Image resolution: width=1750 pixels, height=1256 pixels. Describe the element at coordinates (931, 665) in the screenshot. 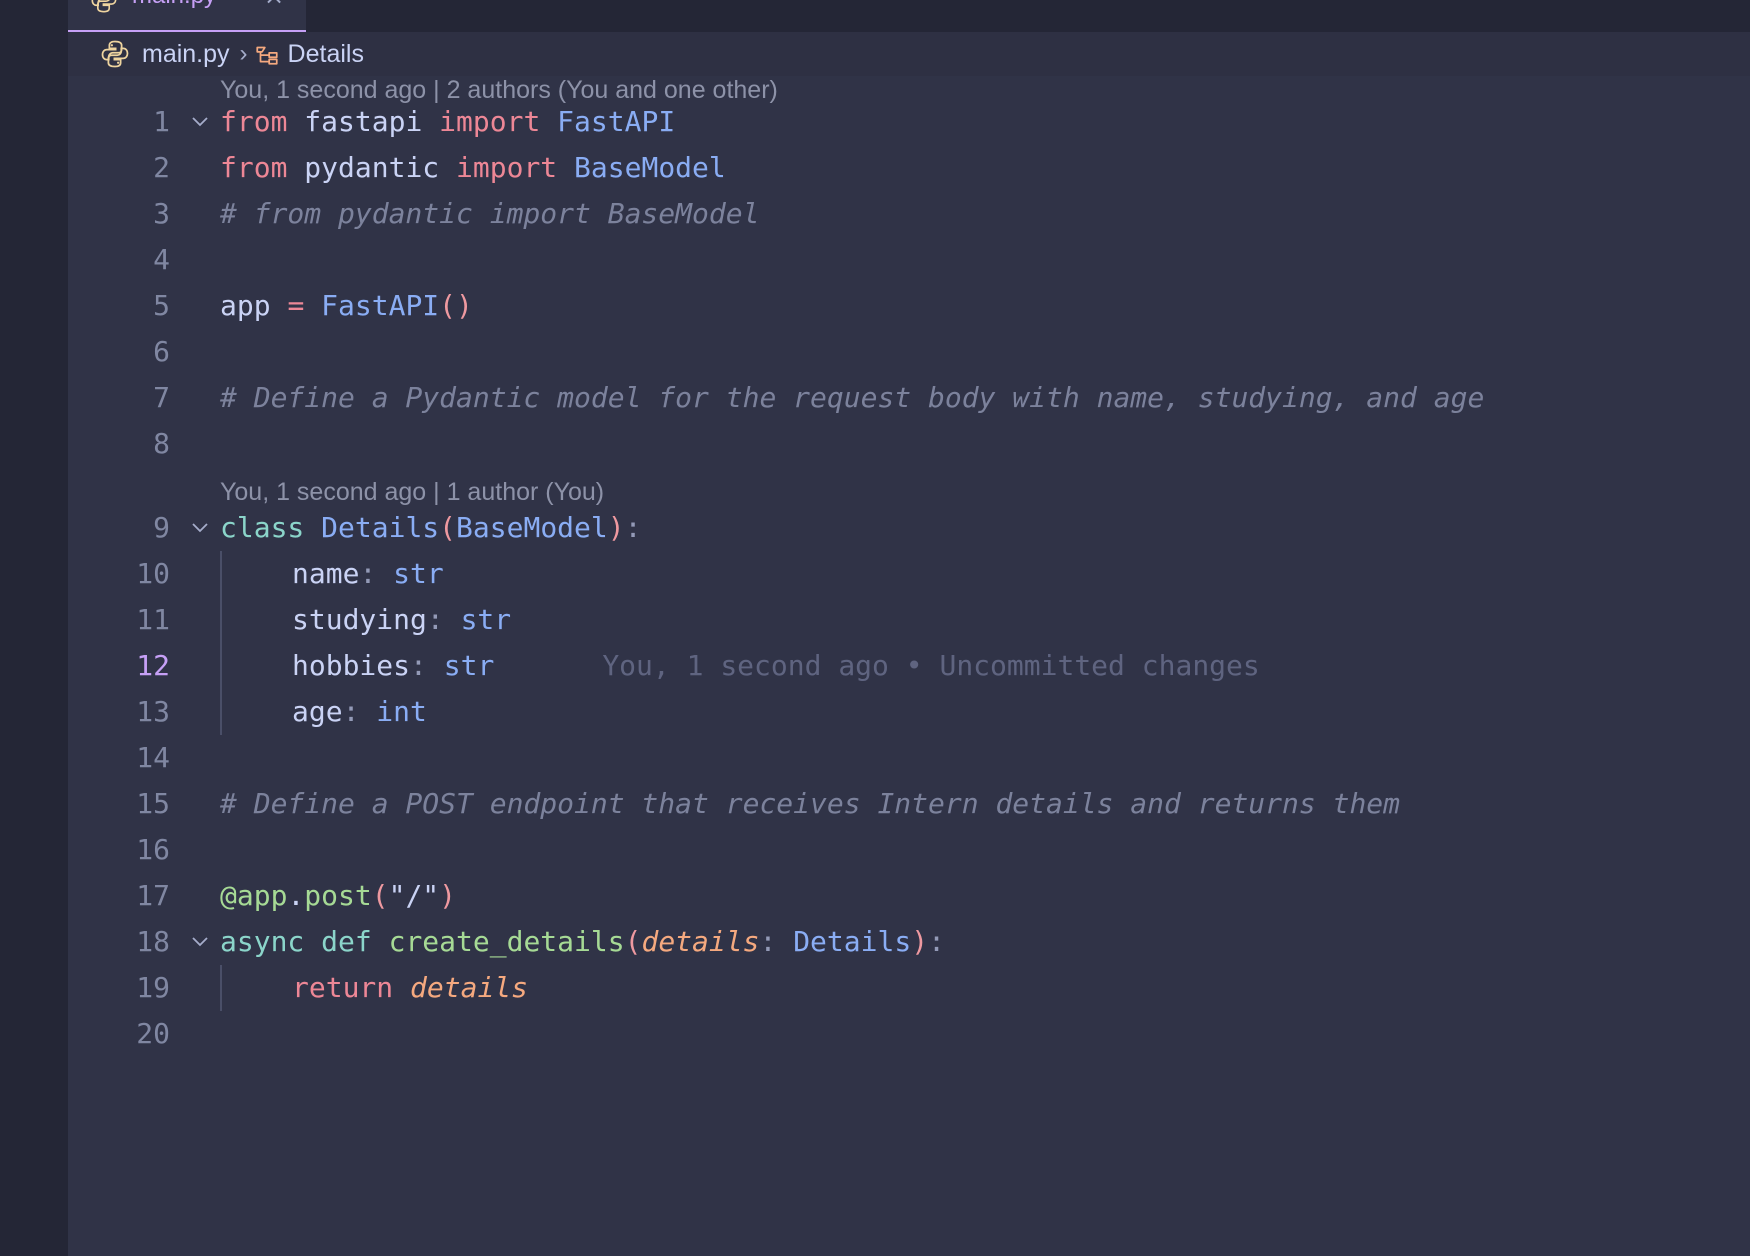

I see `inline-blame: You, 1 second ago • Uncommitted changes` at that location.